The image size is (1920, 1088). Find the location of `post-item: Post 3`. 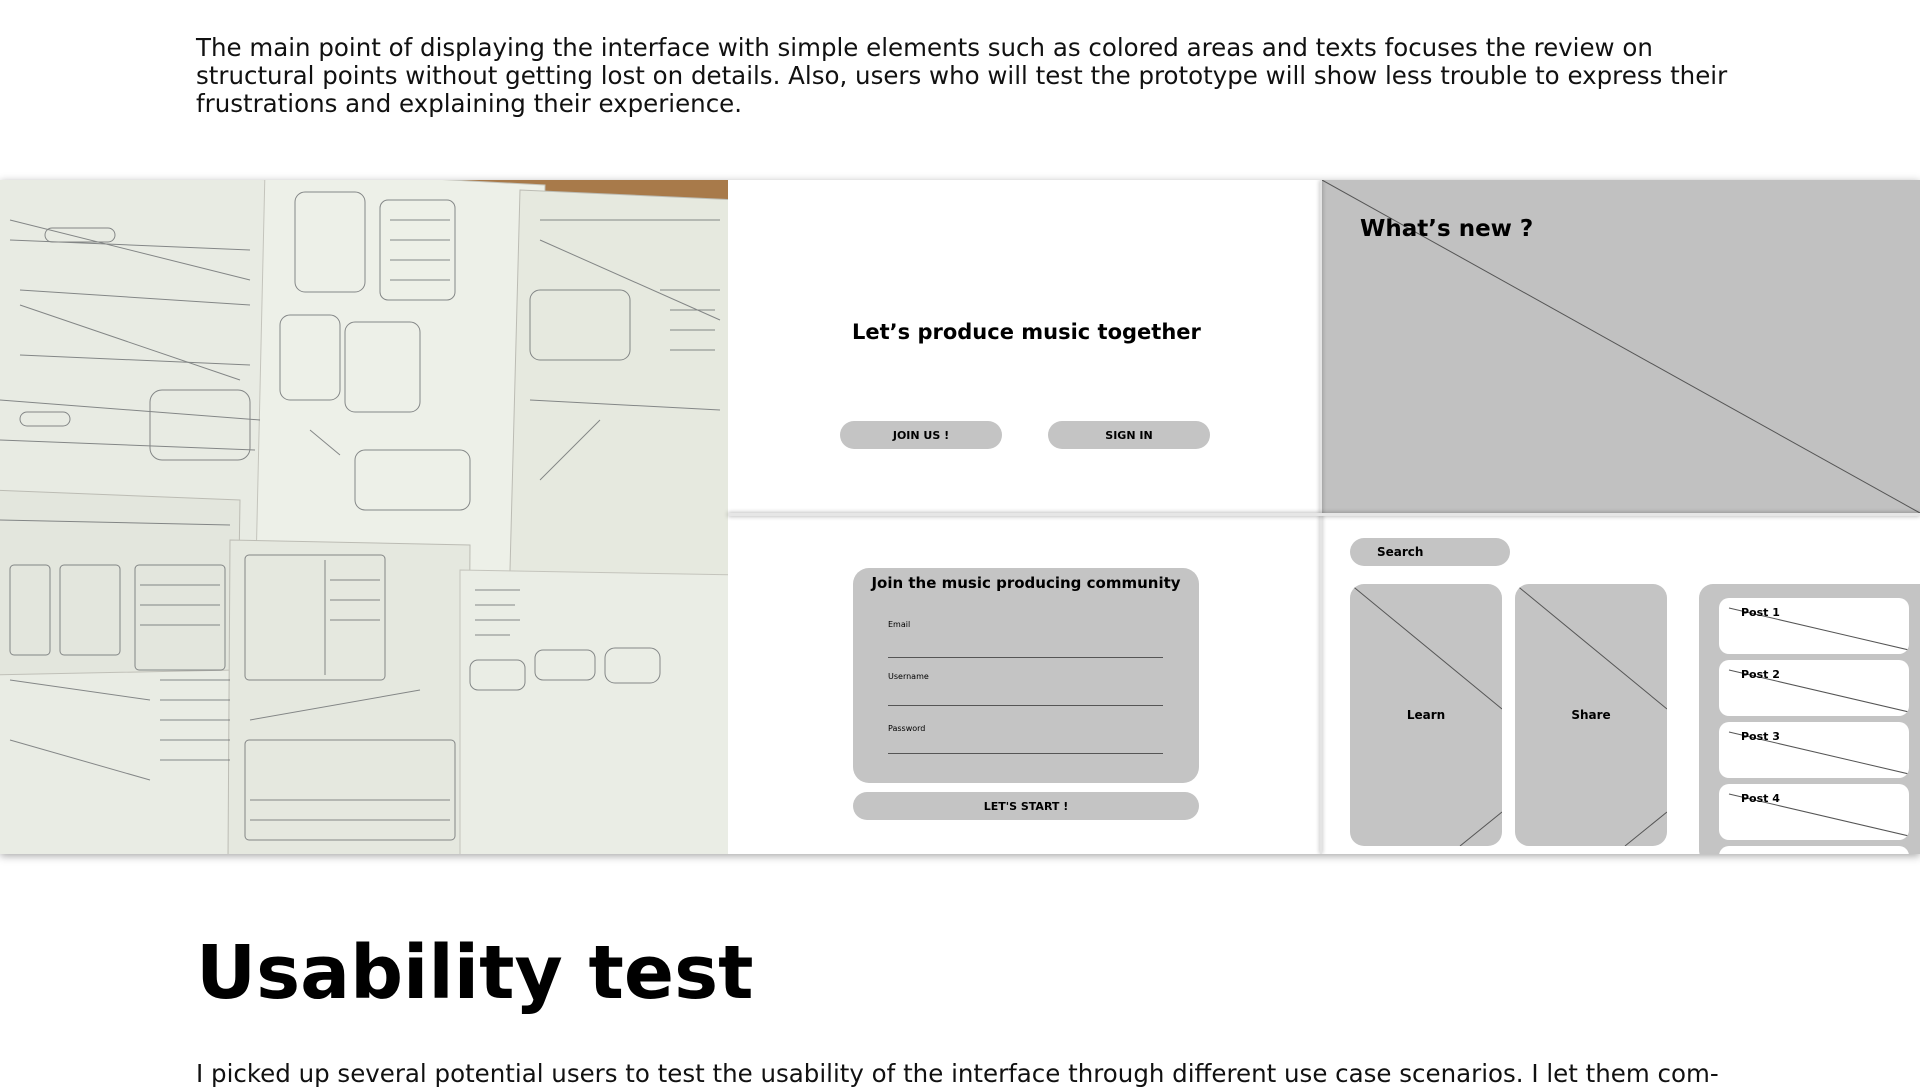

post-item: Post 3 is located at coordinates (1814, 750).